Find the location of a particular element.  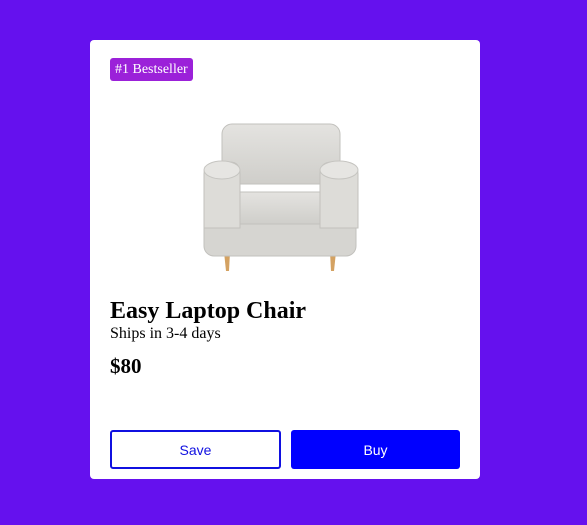

bestseller-badge: #1 Bestseller is located at coordinates (151, 69).